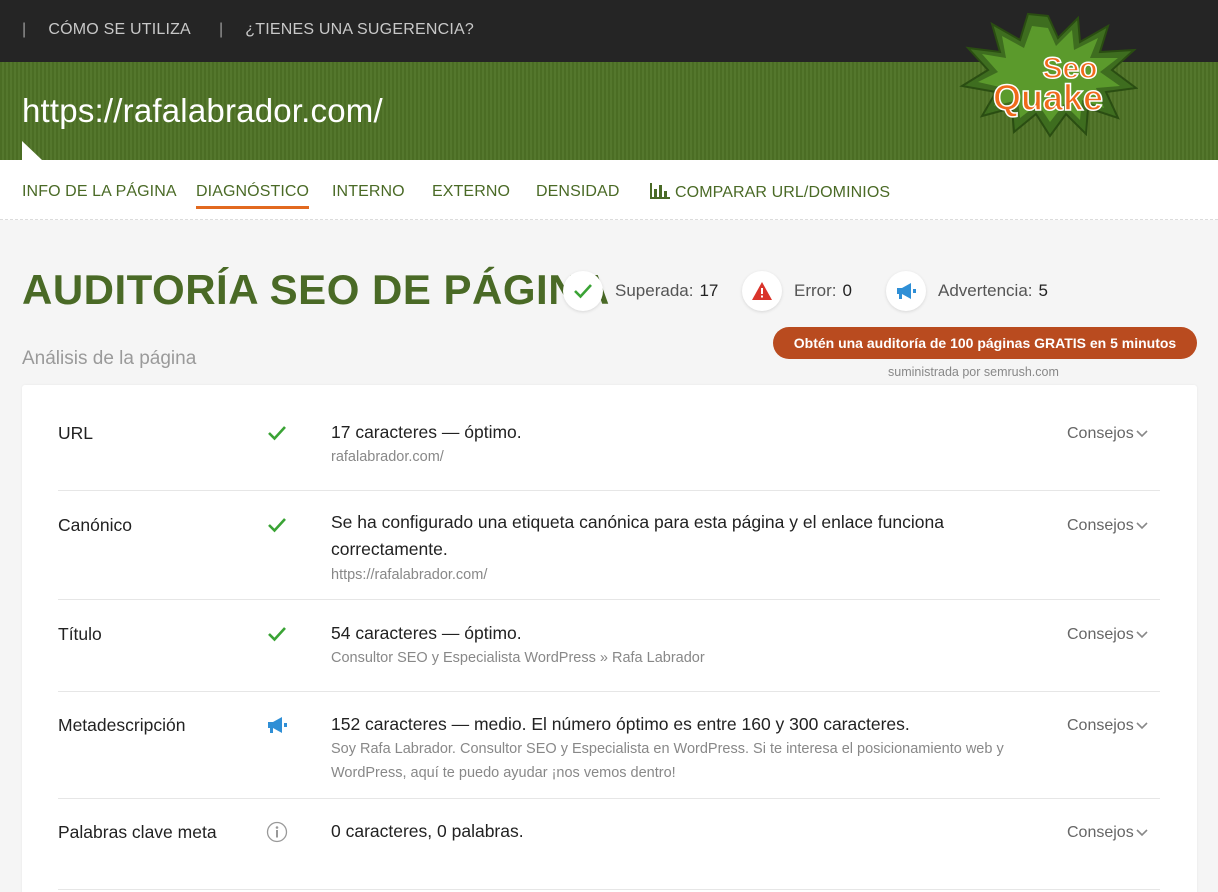  I want to click on row-name: Metadescripción, so click(122, 725).